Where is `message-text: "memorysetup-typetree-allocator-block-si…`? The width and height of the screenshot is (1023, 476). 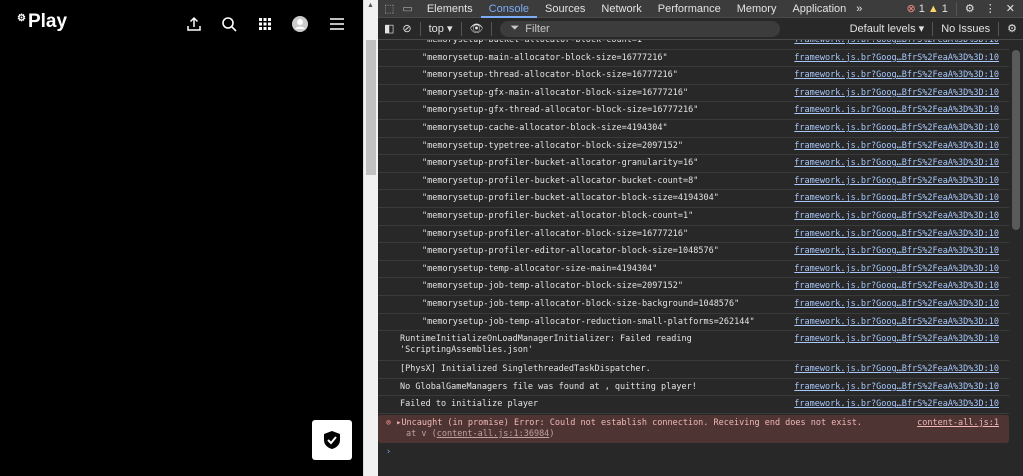
message-text: "memorysetup-typetree-allocator-block-si… is located at coordinates (552, 145).